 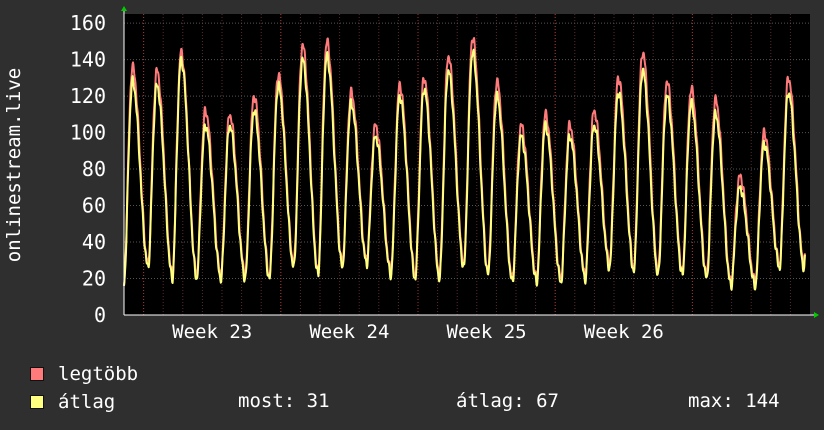 What do you see at coordinates (88, 60) in the screenshot?
I see `y-tick-label: 140` at bounding box center [88, 60].